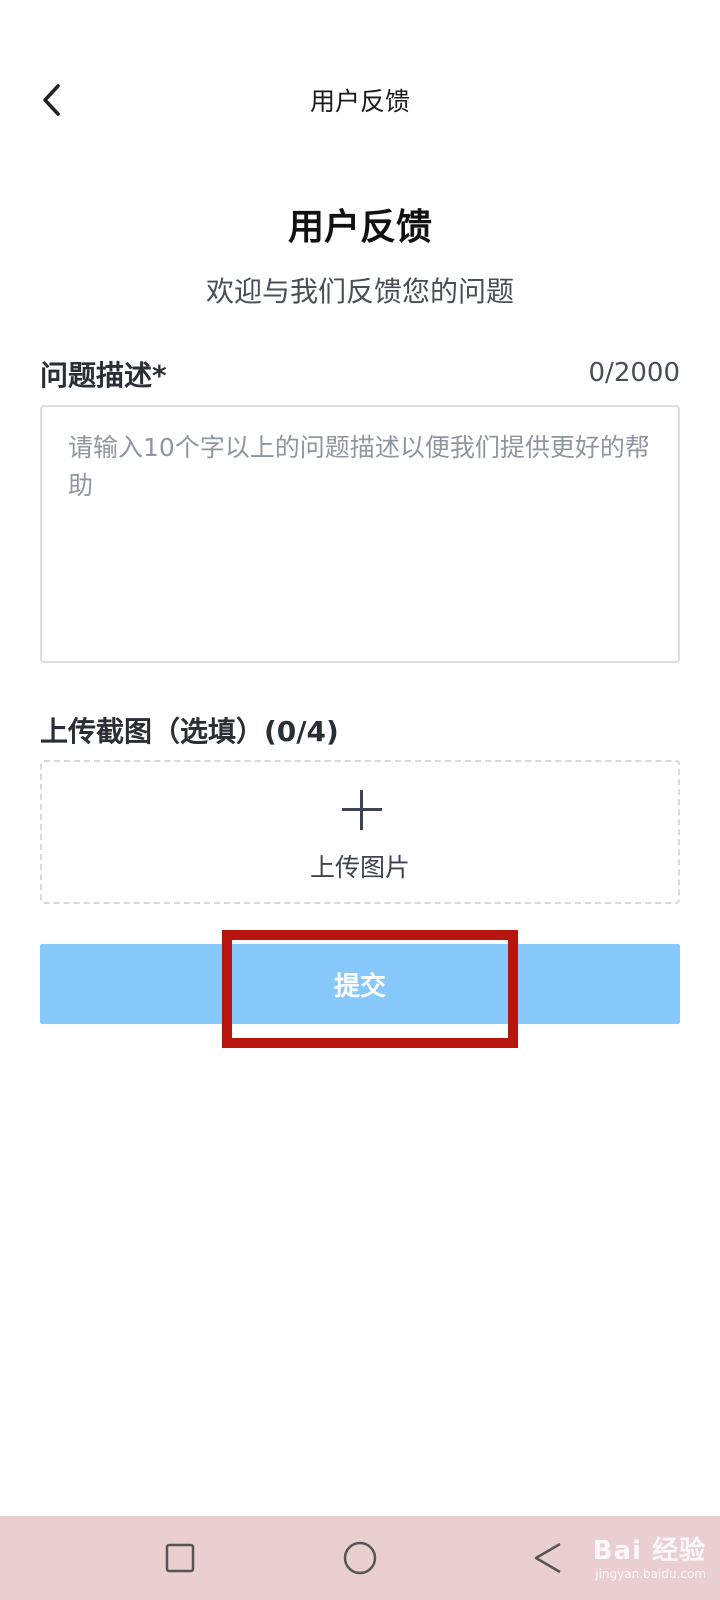  Describe the element at coordinates (359, 867) in the screenshot. I see `upload-image-text: 上传图片` at that location.